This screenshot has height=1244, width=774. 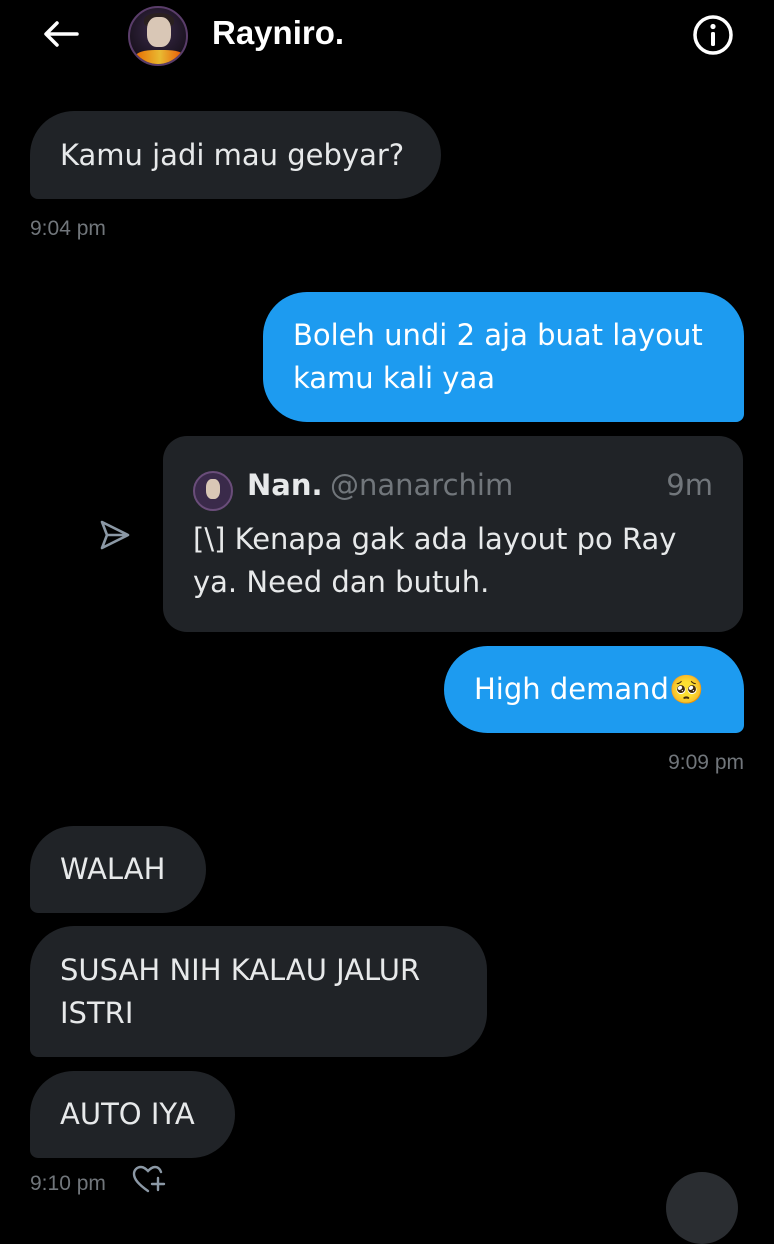 I want to click on info-icon, so click(x=713, y=35).